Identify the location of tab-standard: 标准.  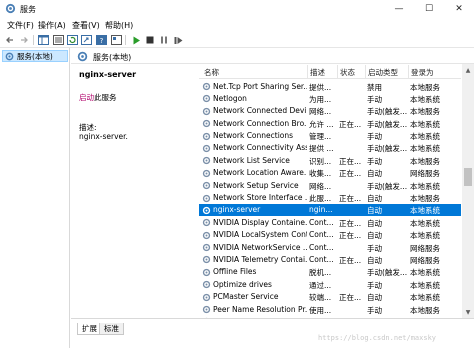
(111, 329).